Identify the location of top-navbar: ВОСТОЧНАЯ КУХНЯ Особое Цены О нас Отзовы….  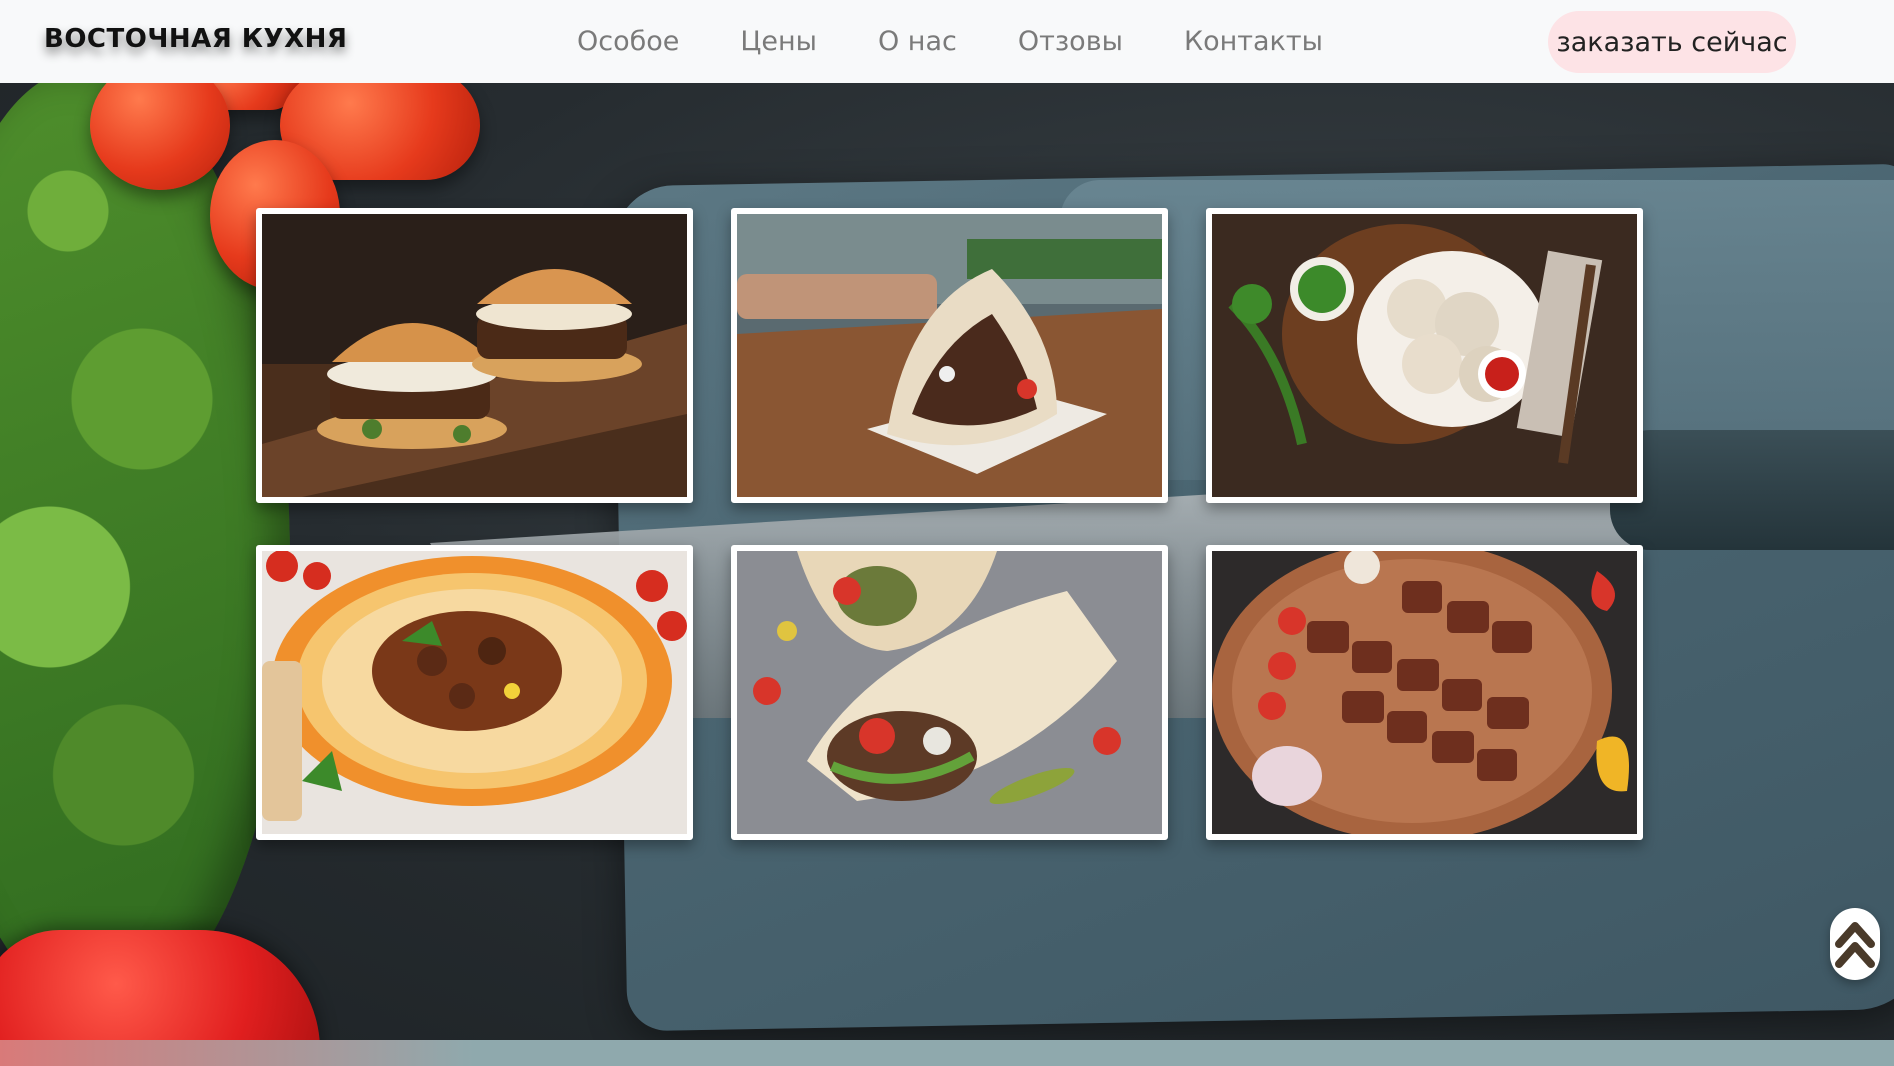
(947, 41).